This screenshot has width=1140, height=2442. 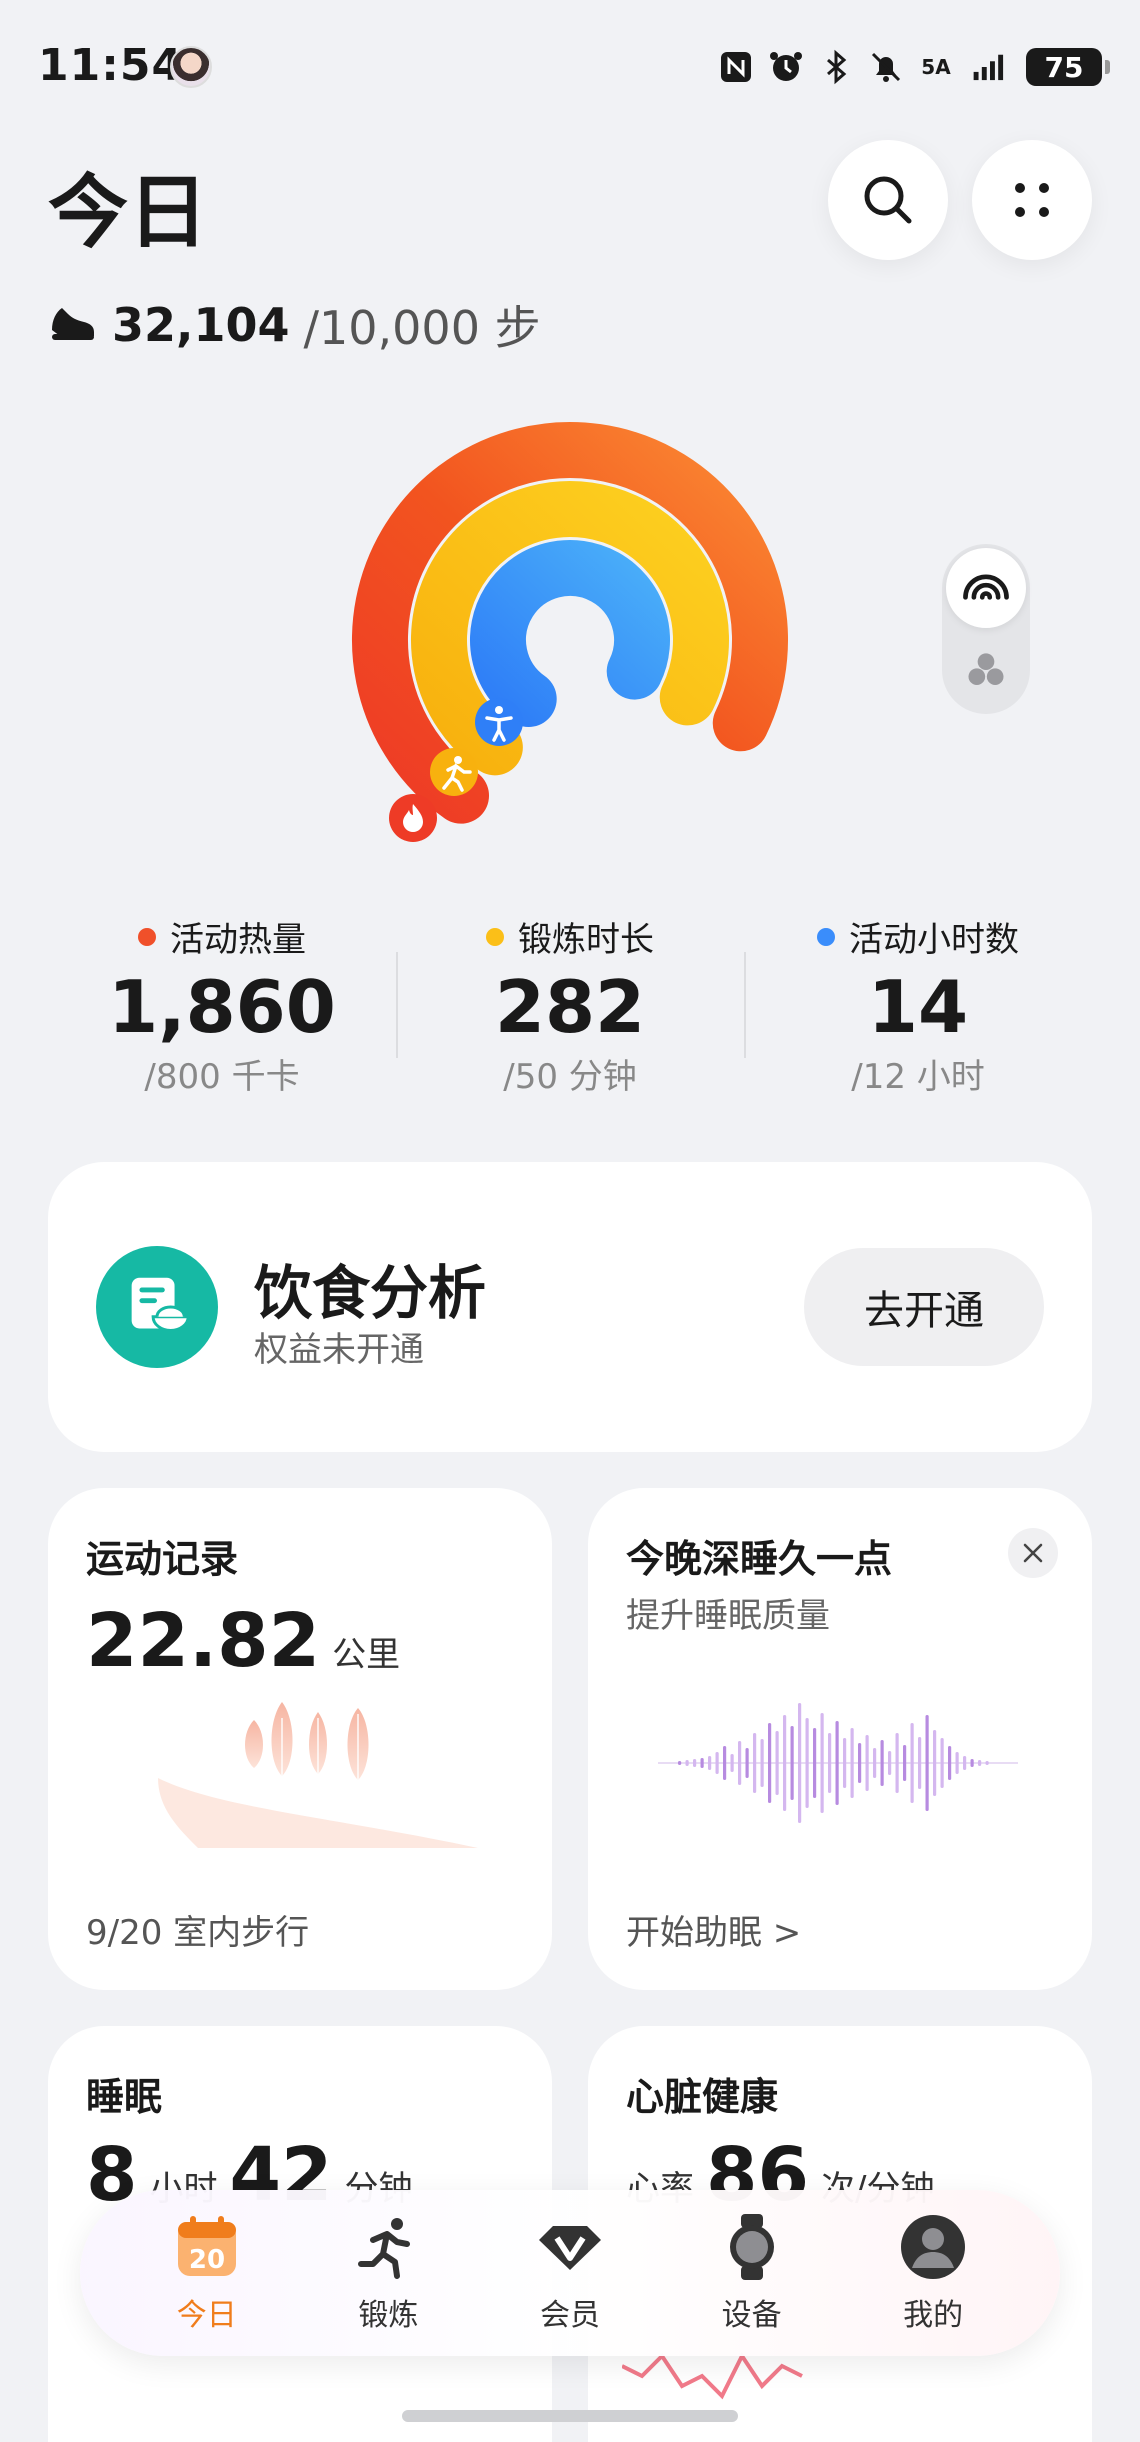 I want to click on distance-number: 22.82, so click(x=203, y=1641).